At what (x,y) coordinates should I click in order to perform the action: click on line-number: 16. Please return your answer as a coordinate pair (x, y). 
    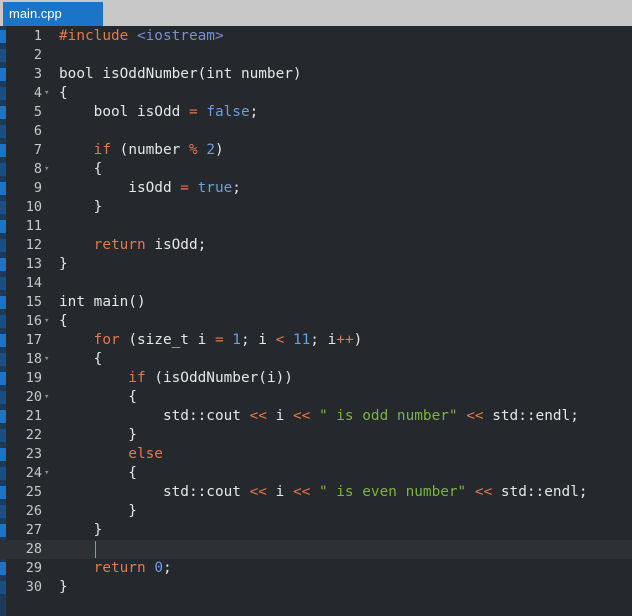
    Looking at the image, I should click on (33, 321).